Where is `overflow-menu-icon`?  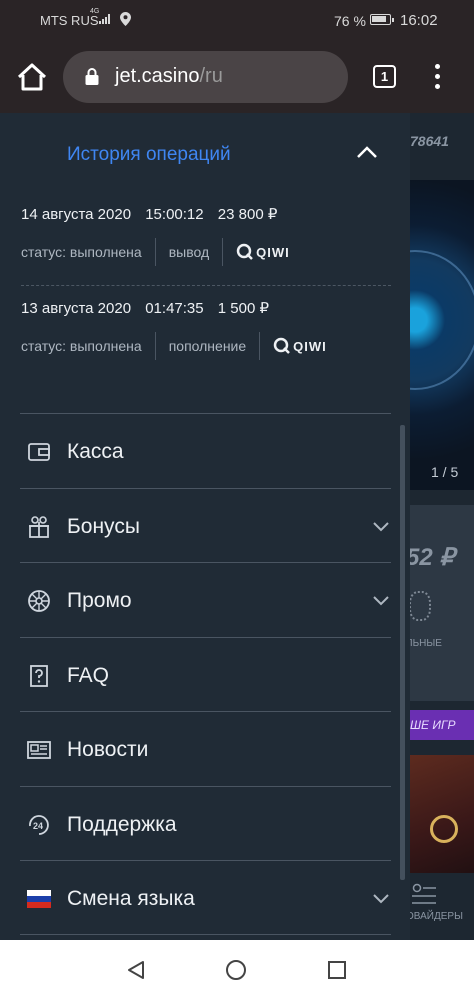
overflow-menu-icon is located at coordinates (437, 77).